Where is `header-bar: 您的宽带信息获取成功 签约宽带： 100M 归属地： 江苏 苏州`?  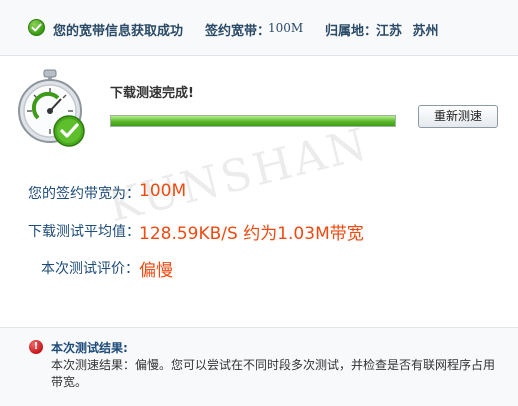
header-bar: 您的宽带信息获取成功 签约宽带： 100M 归属地： 江苏 苏州 is located at coordinates (259, 28).